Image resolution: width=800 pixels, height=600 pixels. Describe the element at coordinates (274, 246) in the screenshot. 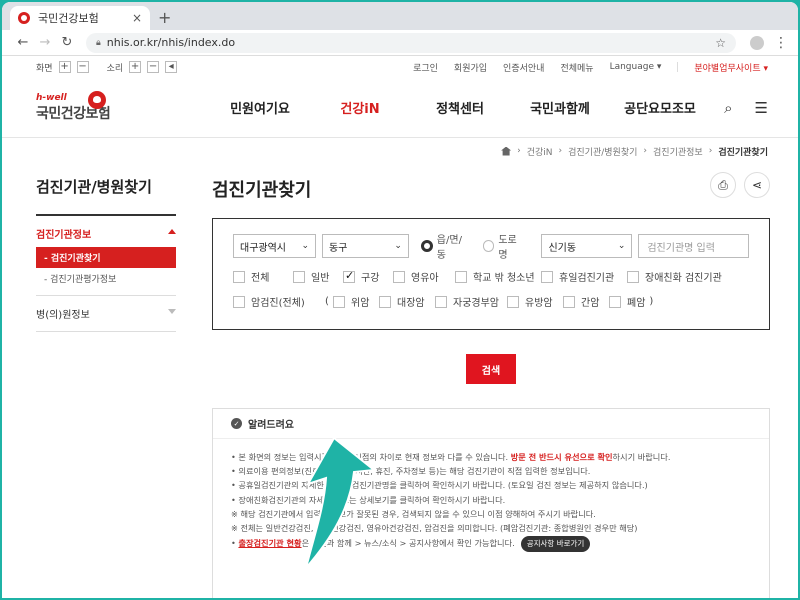

I see `city-select: 대구광역시 ⌄` at that location.